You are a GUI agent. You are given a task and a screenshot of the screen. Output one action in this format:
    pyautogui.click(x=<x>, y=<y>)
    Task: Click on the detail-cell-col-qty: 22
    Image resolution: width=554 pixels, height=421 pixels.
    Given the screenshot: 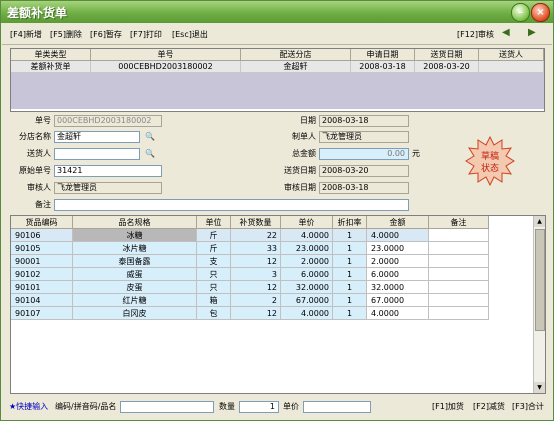 What is the action you would take?
    pyautogui.click(x=256, y=235)
    